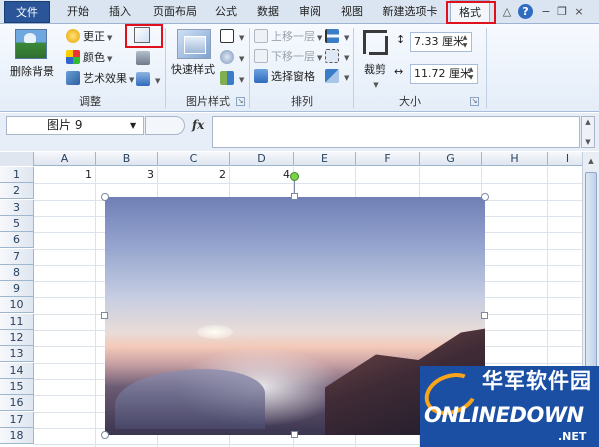  Describe the element at coordinates (268, 12) in the screenshot. I see `tab-data: 数据` at that location.